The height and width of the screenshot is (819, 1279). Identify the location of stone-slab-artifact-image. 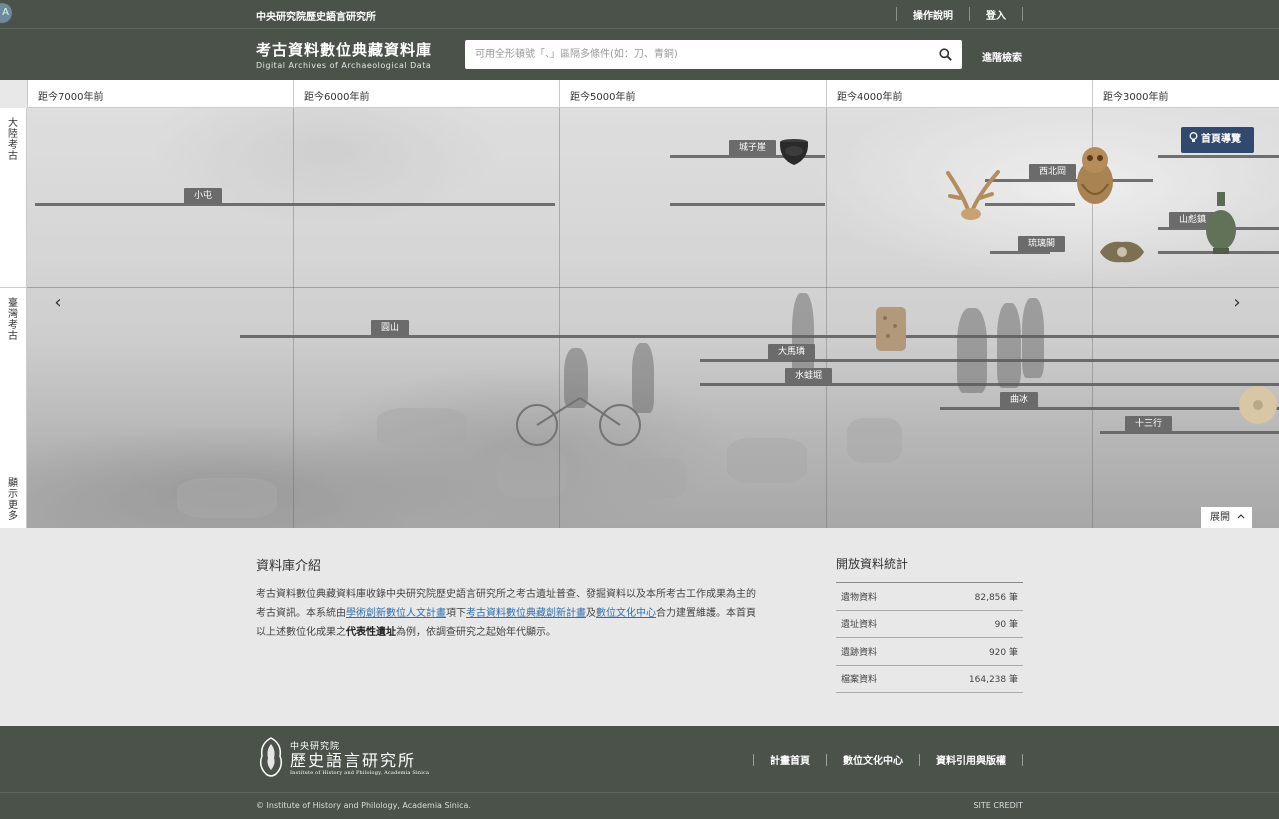
(891, 329).